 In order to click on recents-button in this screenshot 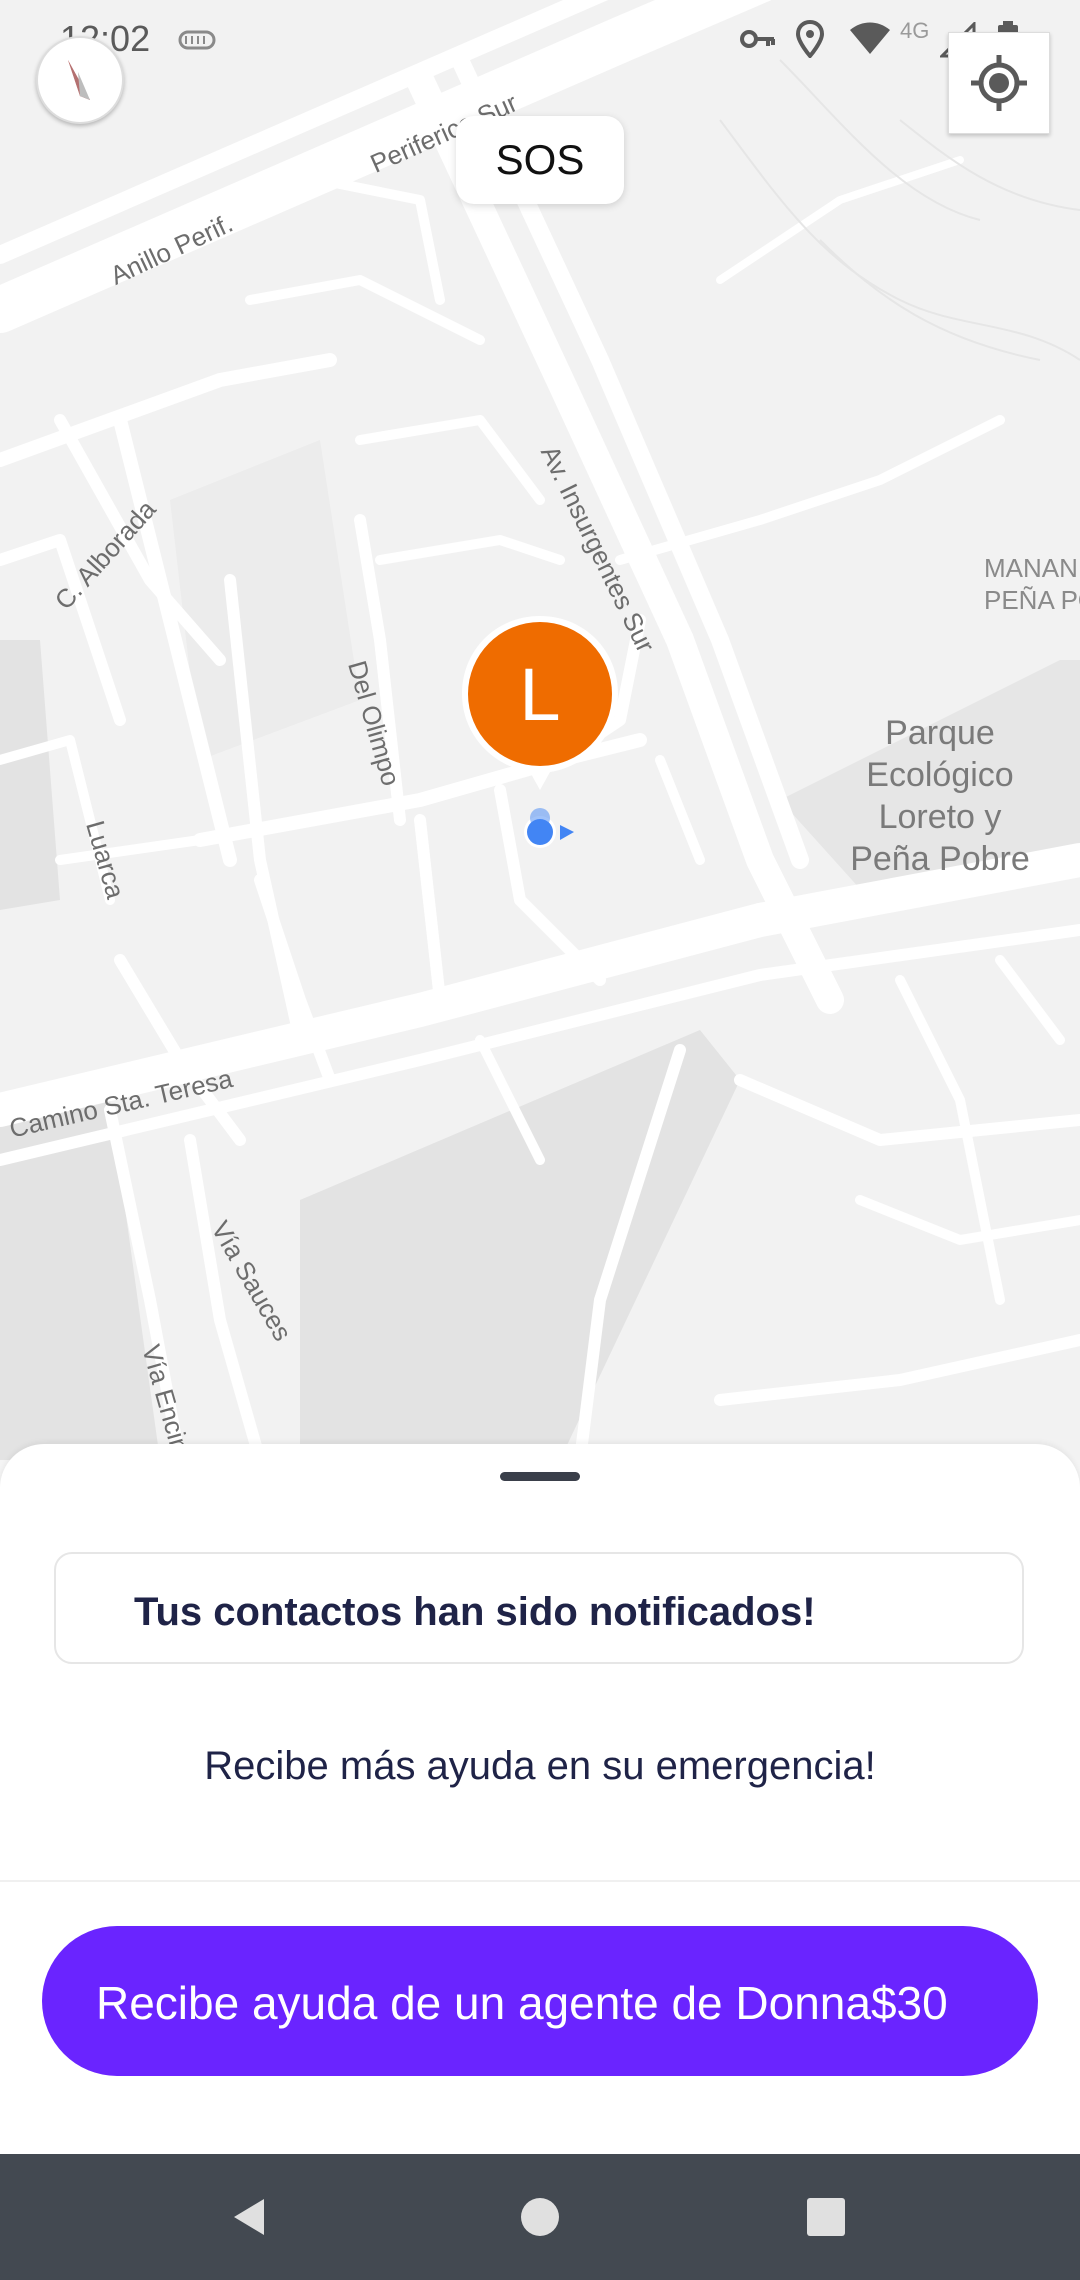, I will do `click(826, 2217)`.